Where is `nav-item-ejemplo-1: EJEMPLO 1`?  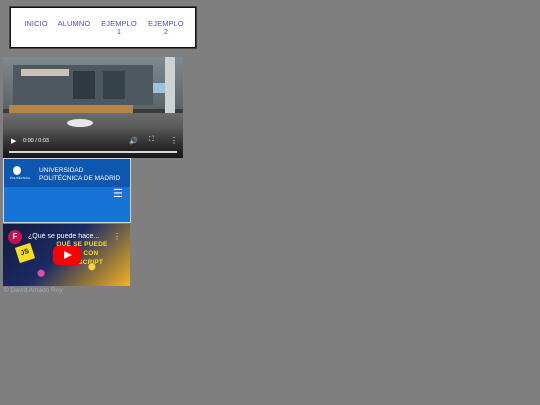
nav-item-ejemplo-1: EJEMPLO 1 is located at coordinates (119, 28).